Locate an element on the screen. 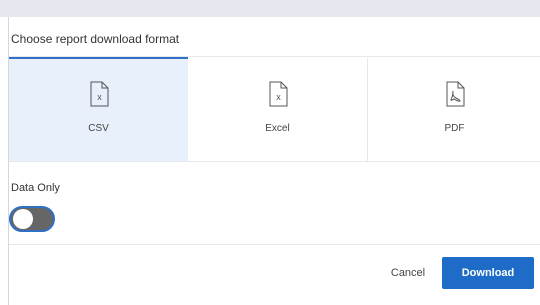 Image resolution: width=540 pixels, height=305 pixels. cancel-button: Cancel is located at coordinates (408, 273).